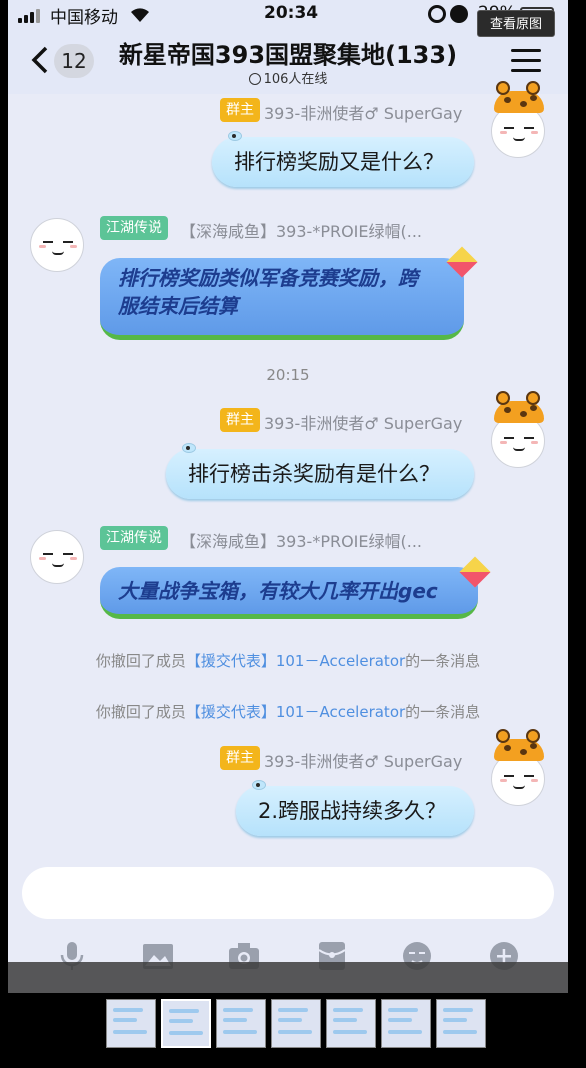 The height and width of the screenshot is (1068, 586). I want to click on message-text: 排行榜击杀奖励有是什么？, so click(314, 474).